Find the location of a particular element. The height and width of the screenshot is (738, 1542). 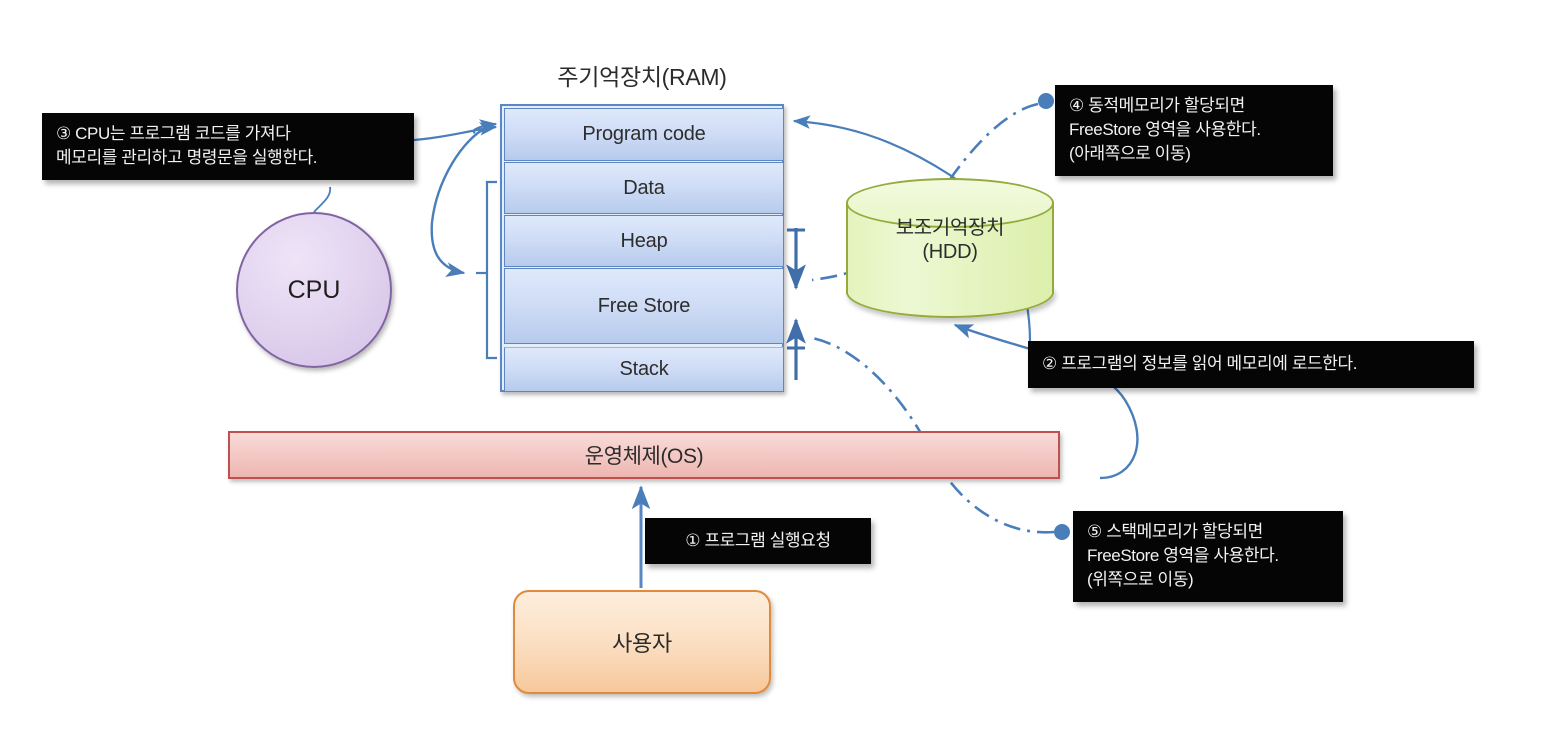

memory-segment-label: Heap is located at coordinates (644, 240).